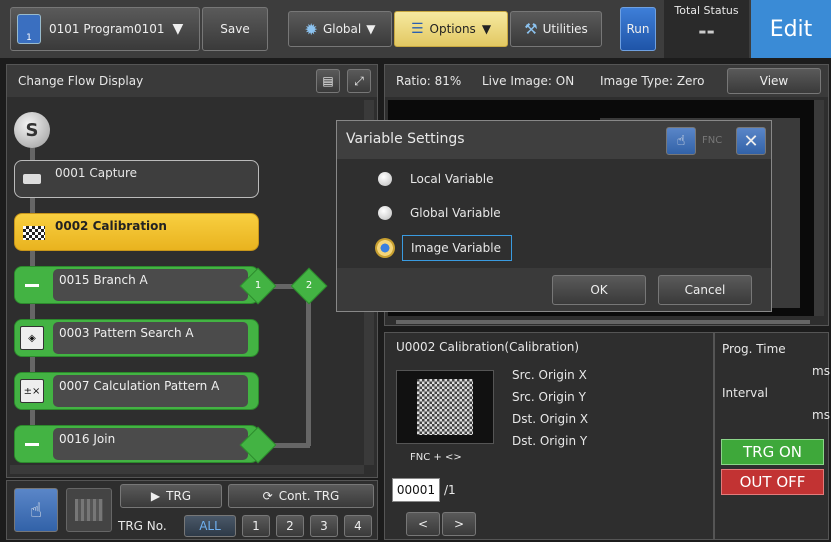 This screenshot has width=831, height=542. What do you see at coordinates (450, 490) in the screenshot?
I see `page-total: /1` at bounding box center [450, 490].